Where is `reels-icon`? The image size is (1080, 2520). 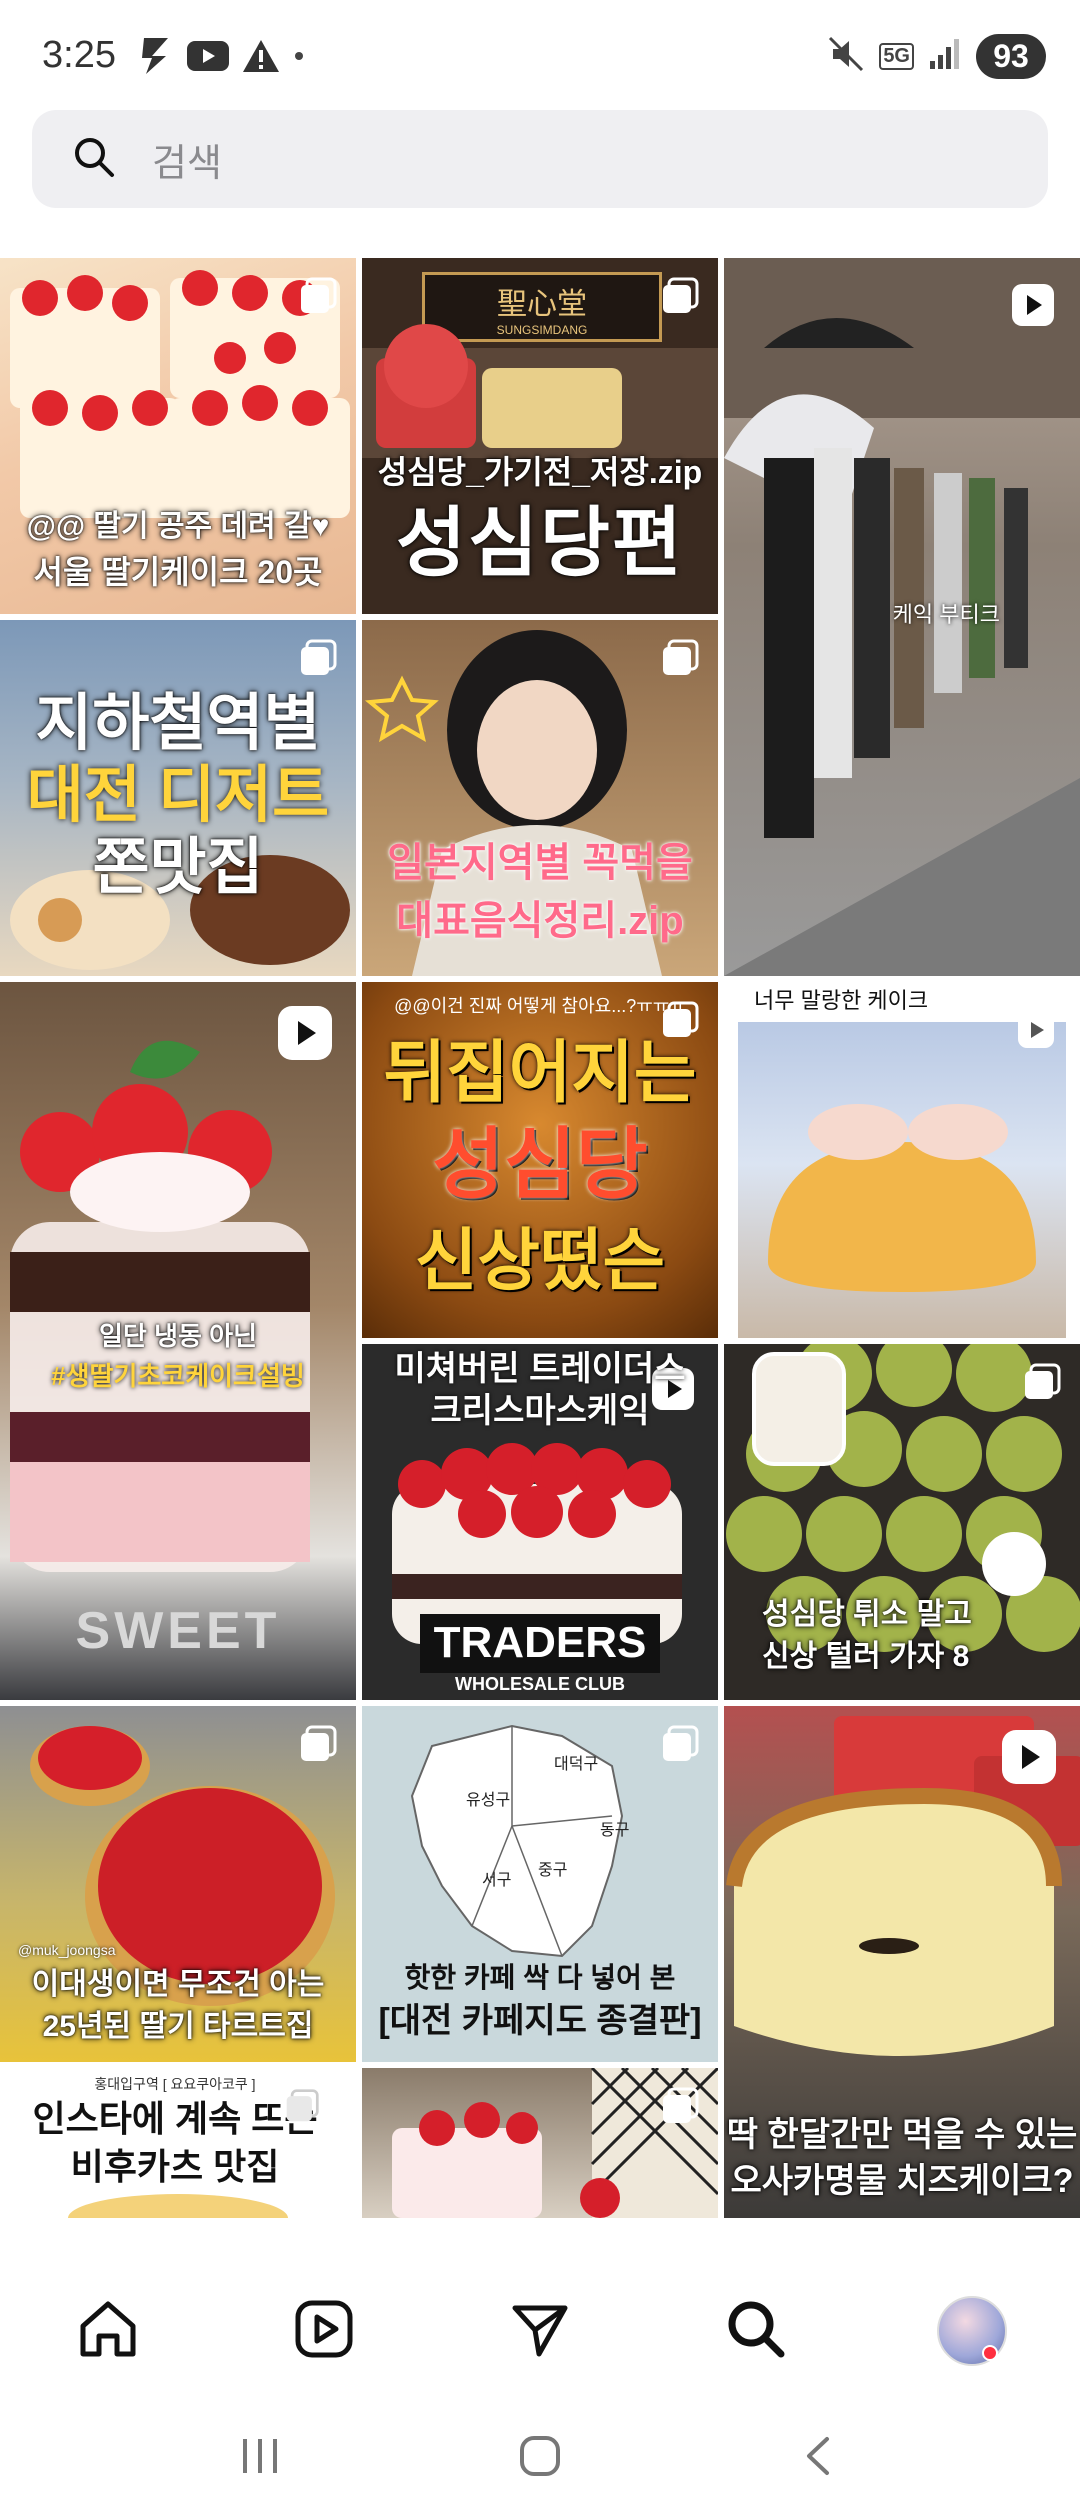
reels-icon is located at coordinates (324, 2331).